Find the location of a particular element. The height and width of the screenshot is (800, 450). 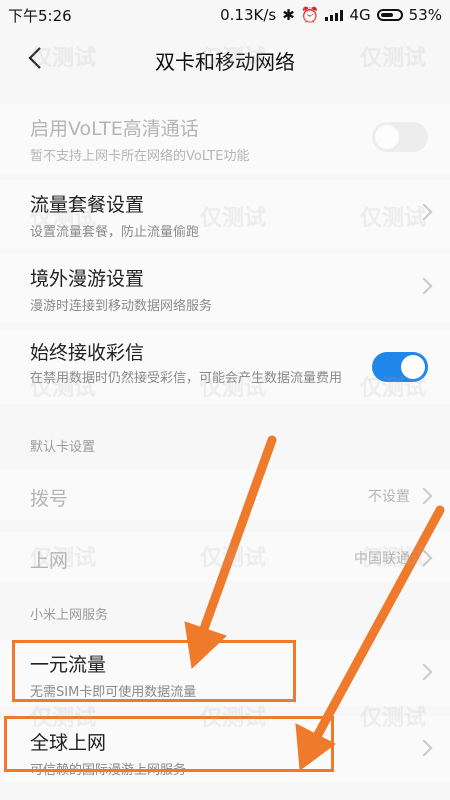

battery-icon is located at coordinates (389, 15).